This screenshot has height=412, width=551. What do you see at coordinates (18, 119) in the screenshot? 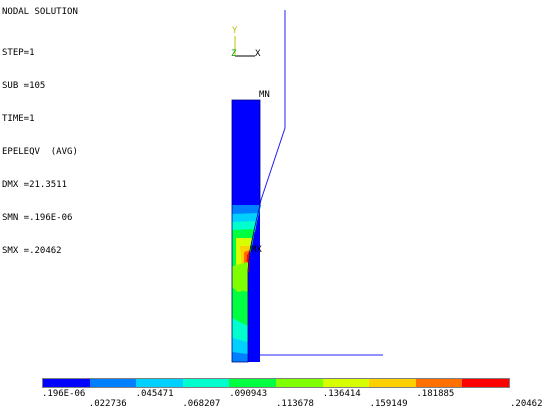
I see `time-label: TIME=1` at bounding box center [18, 119].